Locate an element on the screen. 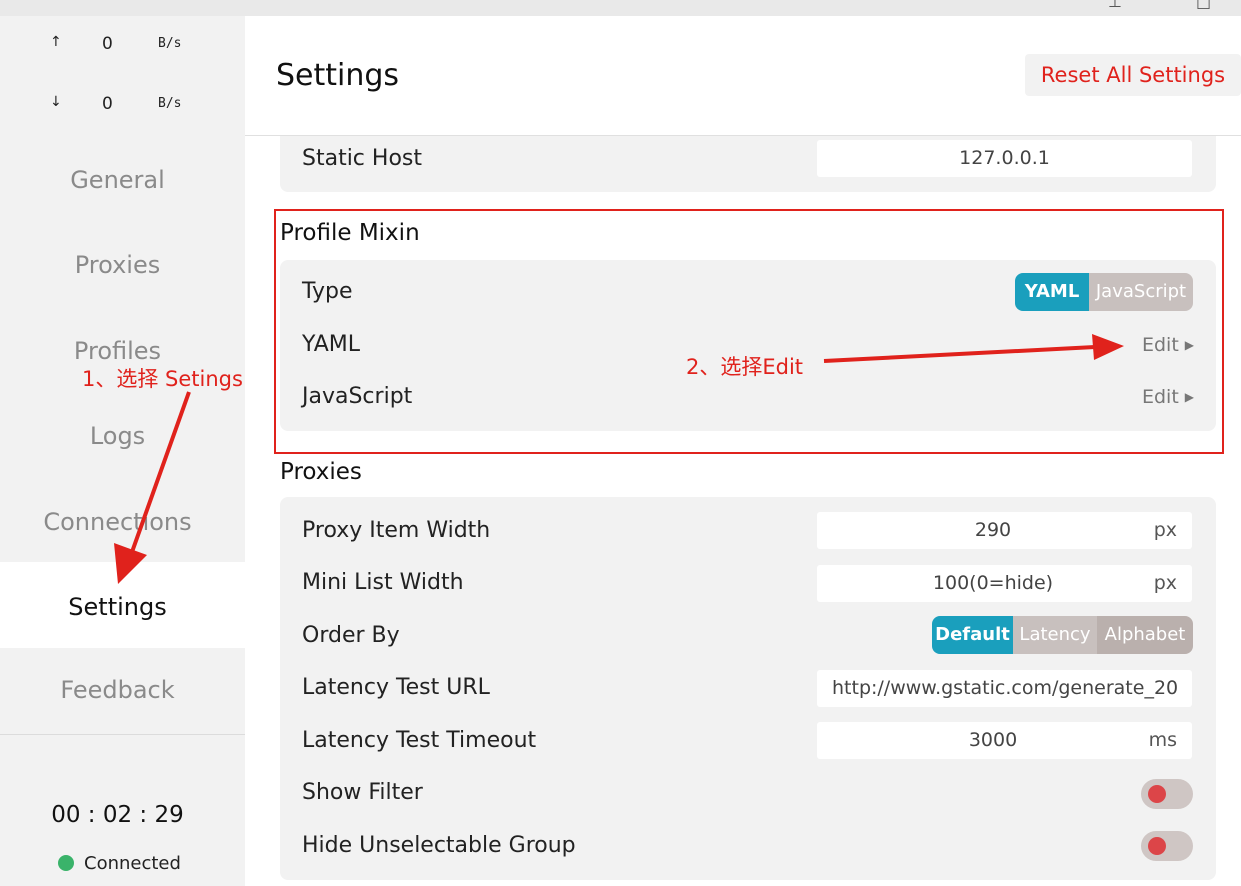  show-filter-toggle is located at coordinates (1167, 794).